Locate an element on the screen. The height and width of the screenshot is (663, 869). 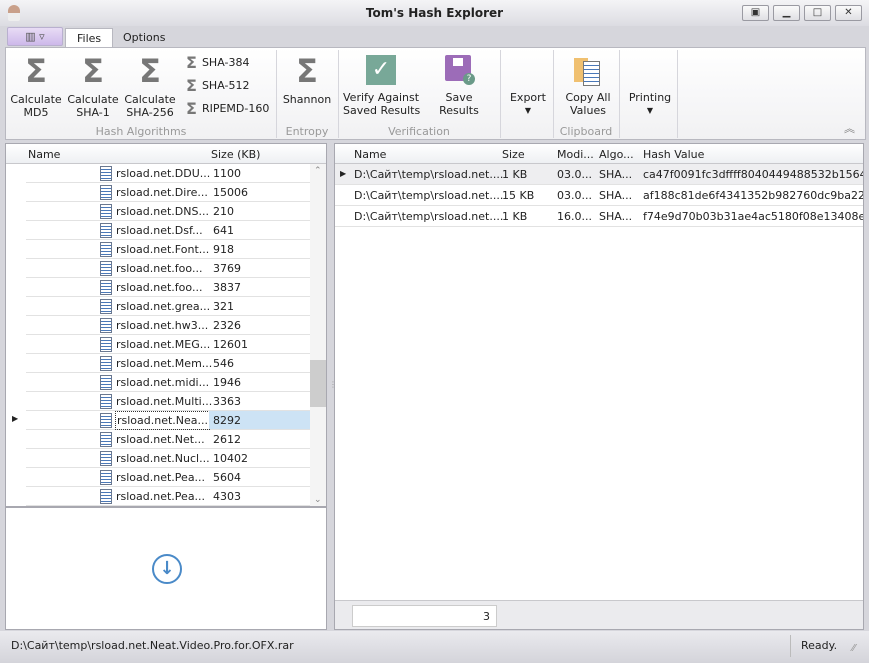
divider is located at coordinates (790, 646).